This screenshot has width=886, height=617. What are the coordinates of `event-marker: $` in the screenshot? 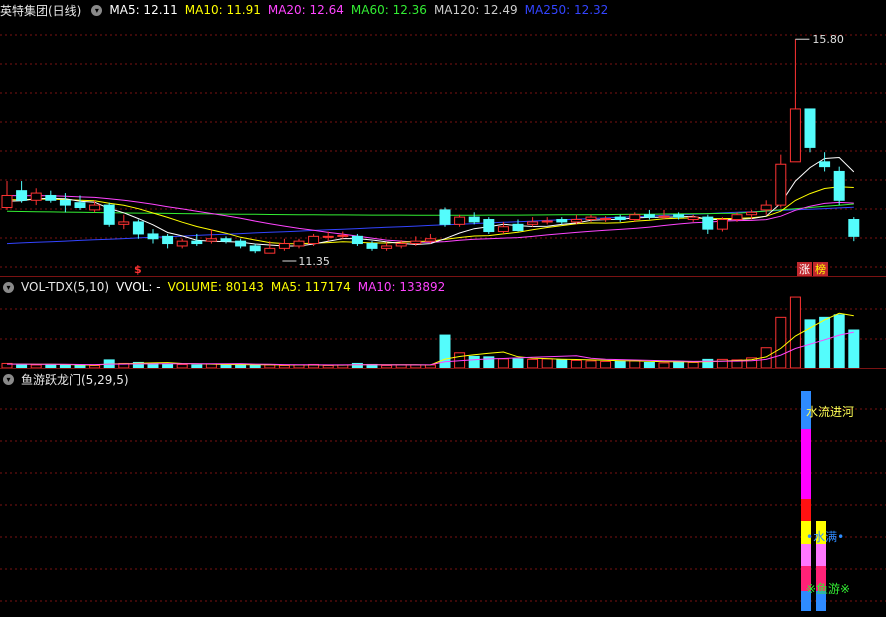 It's located at (138, 269).